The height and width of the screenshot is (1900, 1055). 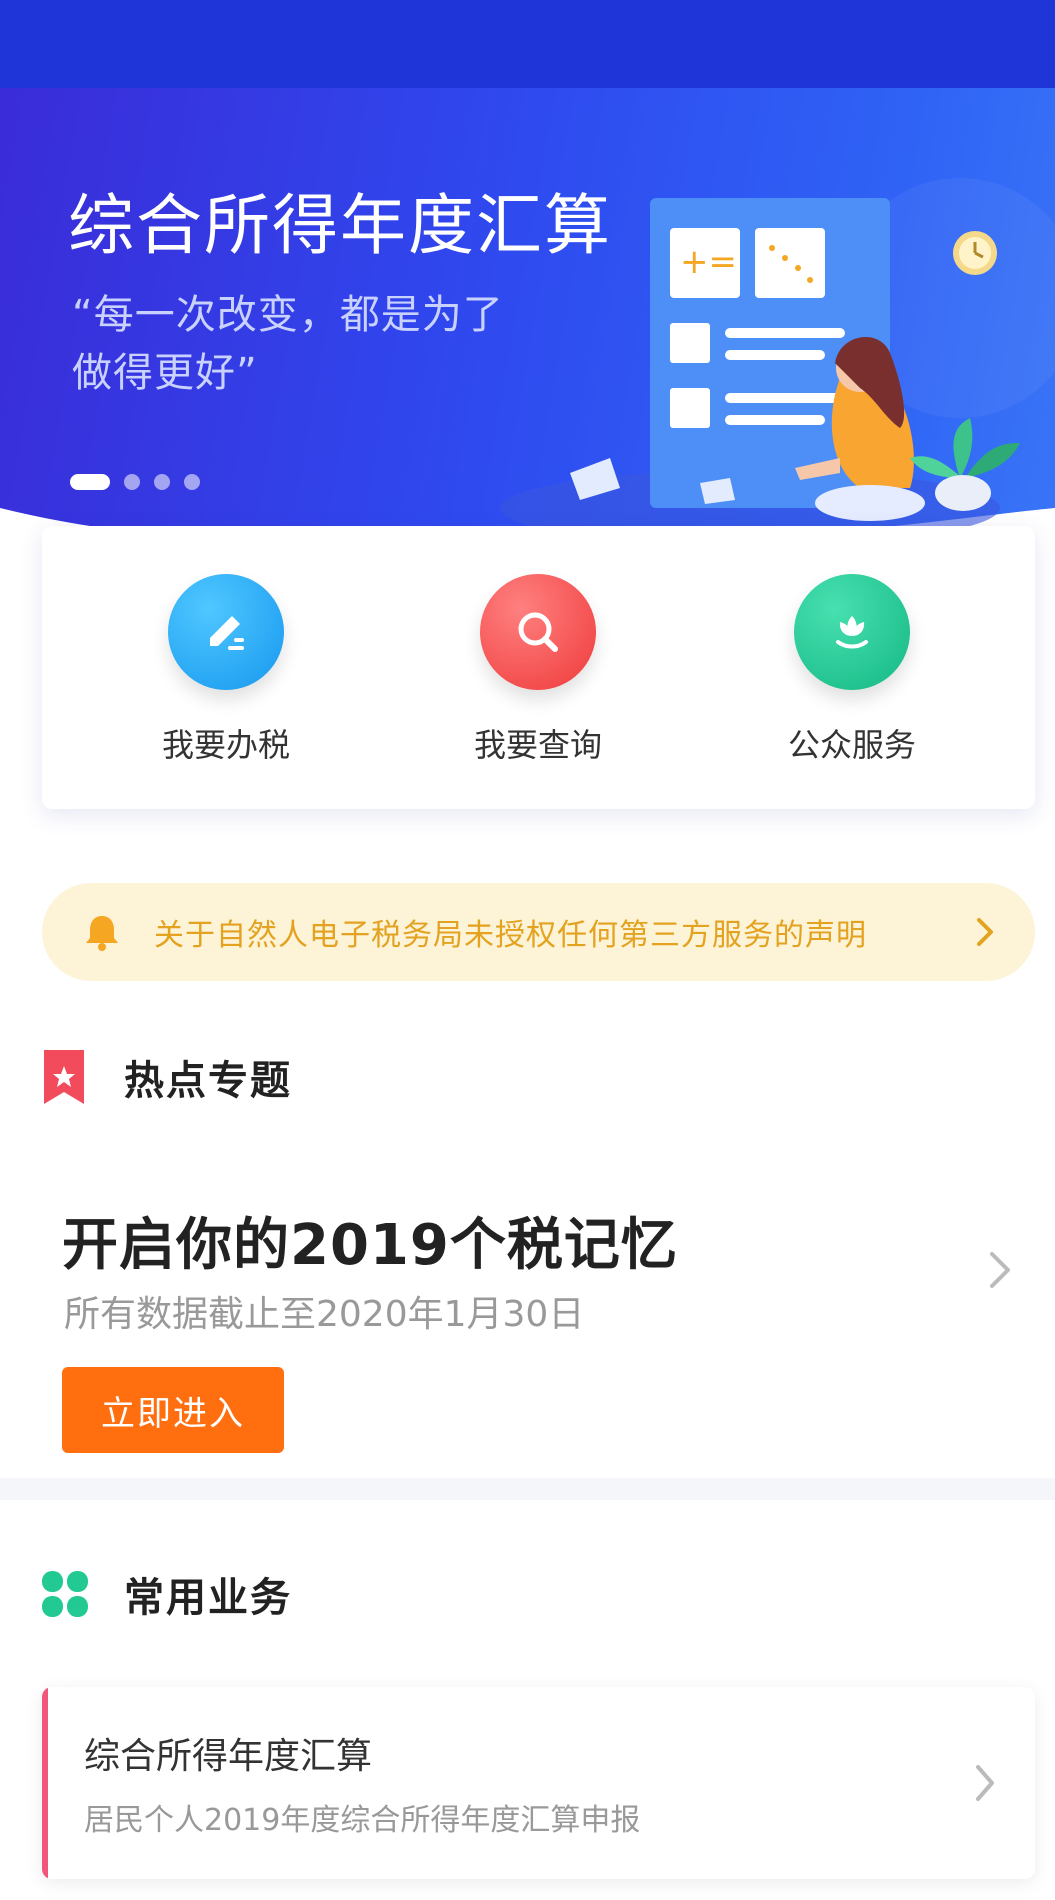 I want to click on hot-topic-headline: 开启你的2019个税记忆, so click(x=370, y=1240).